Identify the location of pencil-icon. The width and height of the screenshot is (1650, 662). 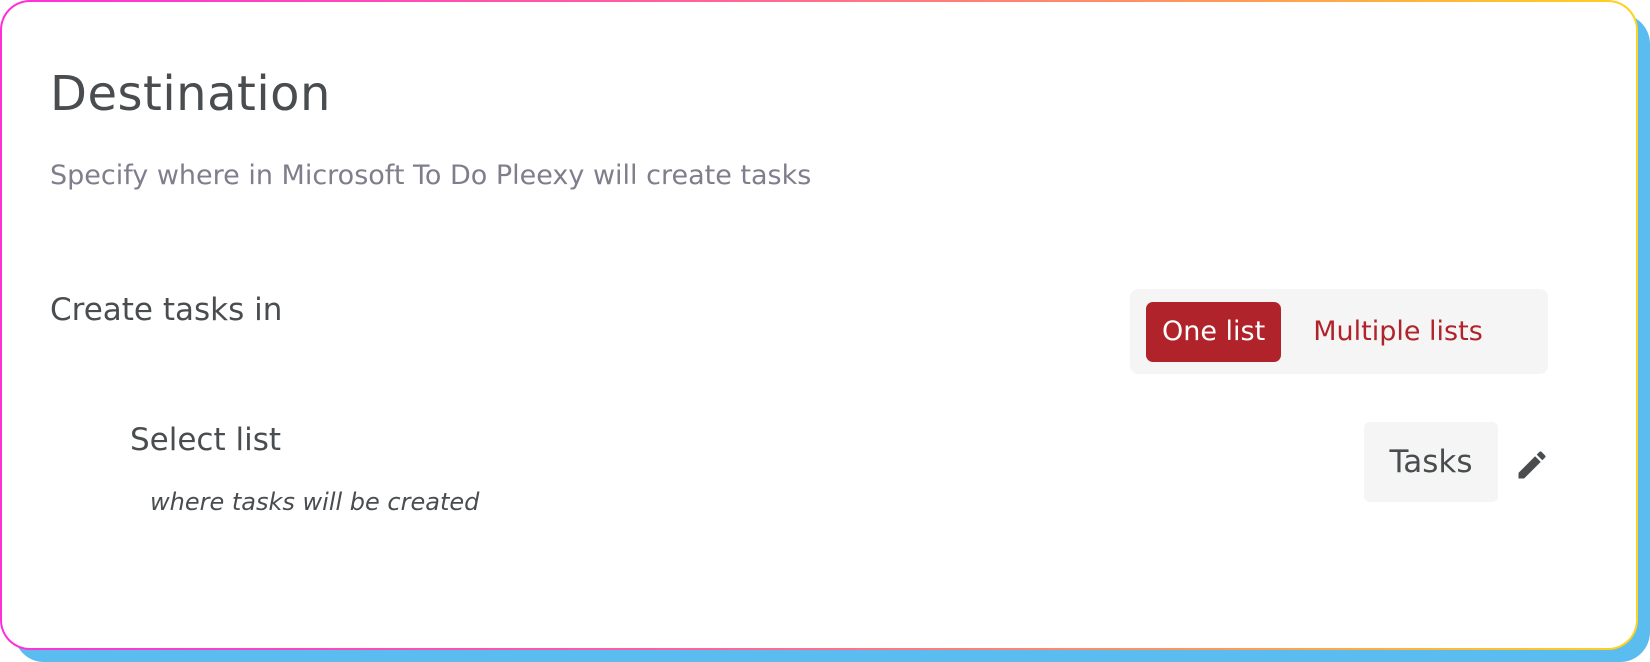
(1532, 465).